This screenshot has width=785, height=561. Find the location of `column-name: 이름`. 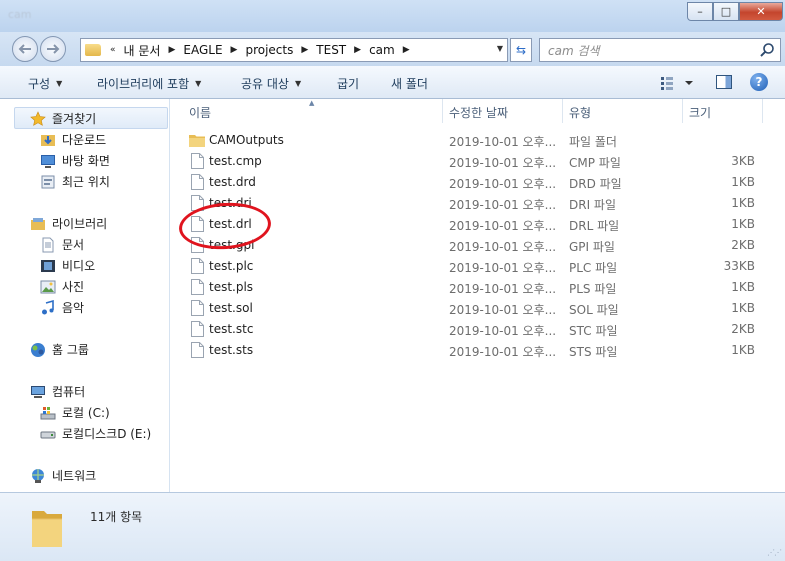

column-name: 이름 is located at coordinates (200, 112).